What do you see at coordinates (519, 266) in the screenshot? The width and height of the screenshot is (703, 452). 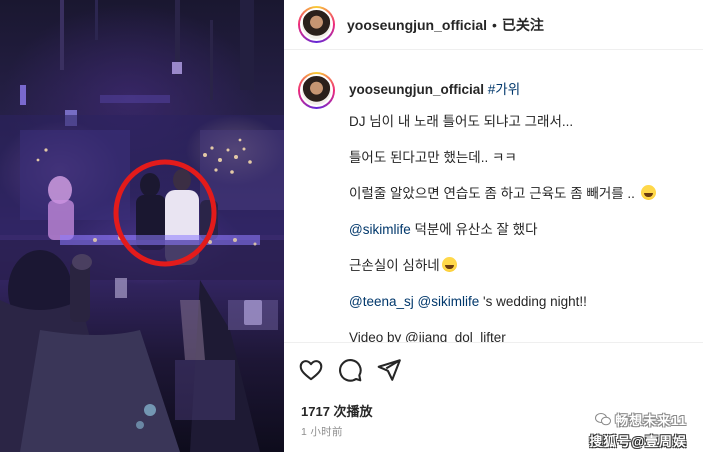 I see `caption-line-5: 근손실이 심하네` at bounding box center [519, 266].